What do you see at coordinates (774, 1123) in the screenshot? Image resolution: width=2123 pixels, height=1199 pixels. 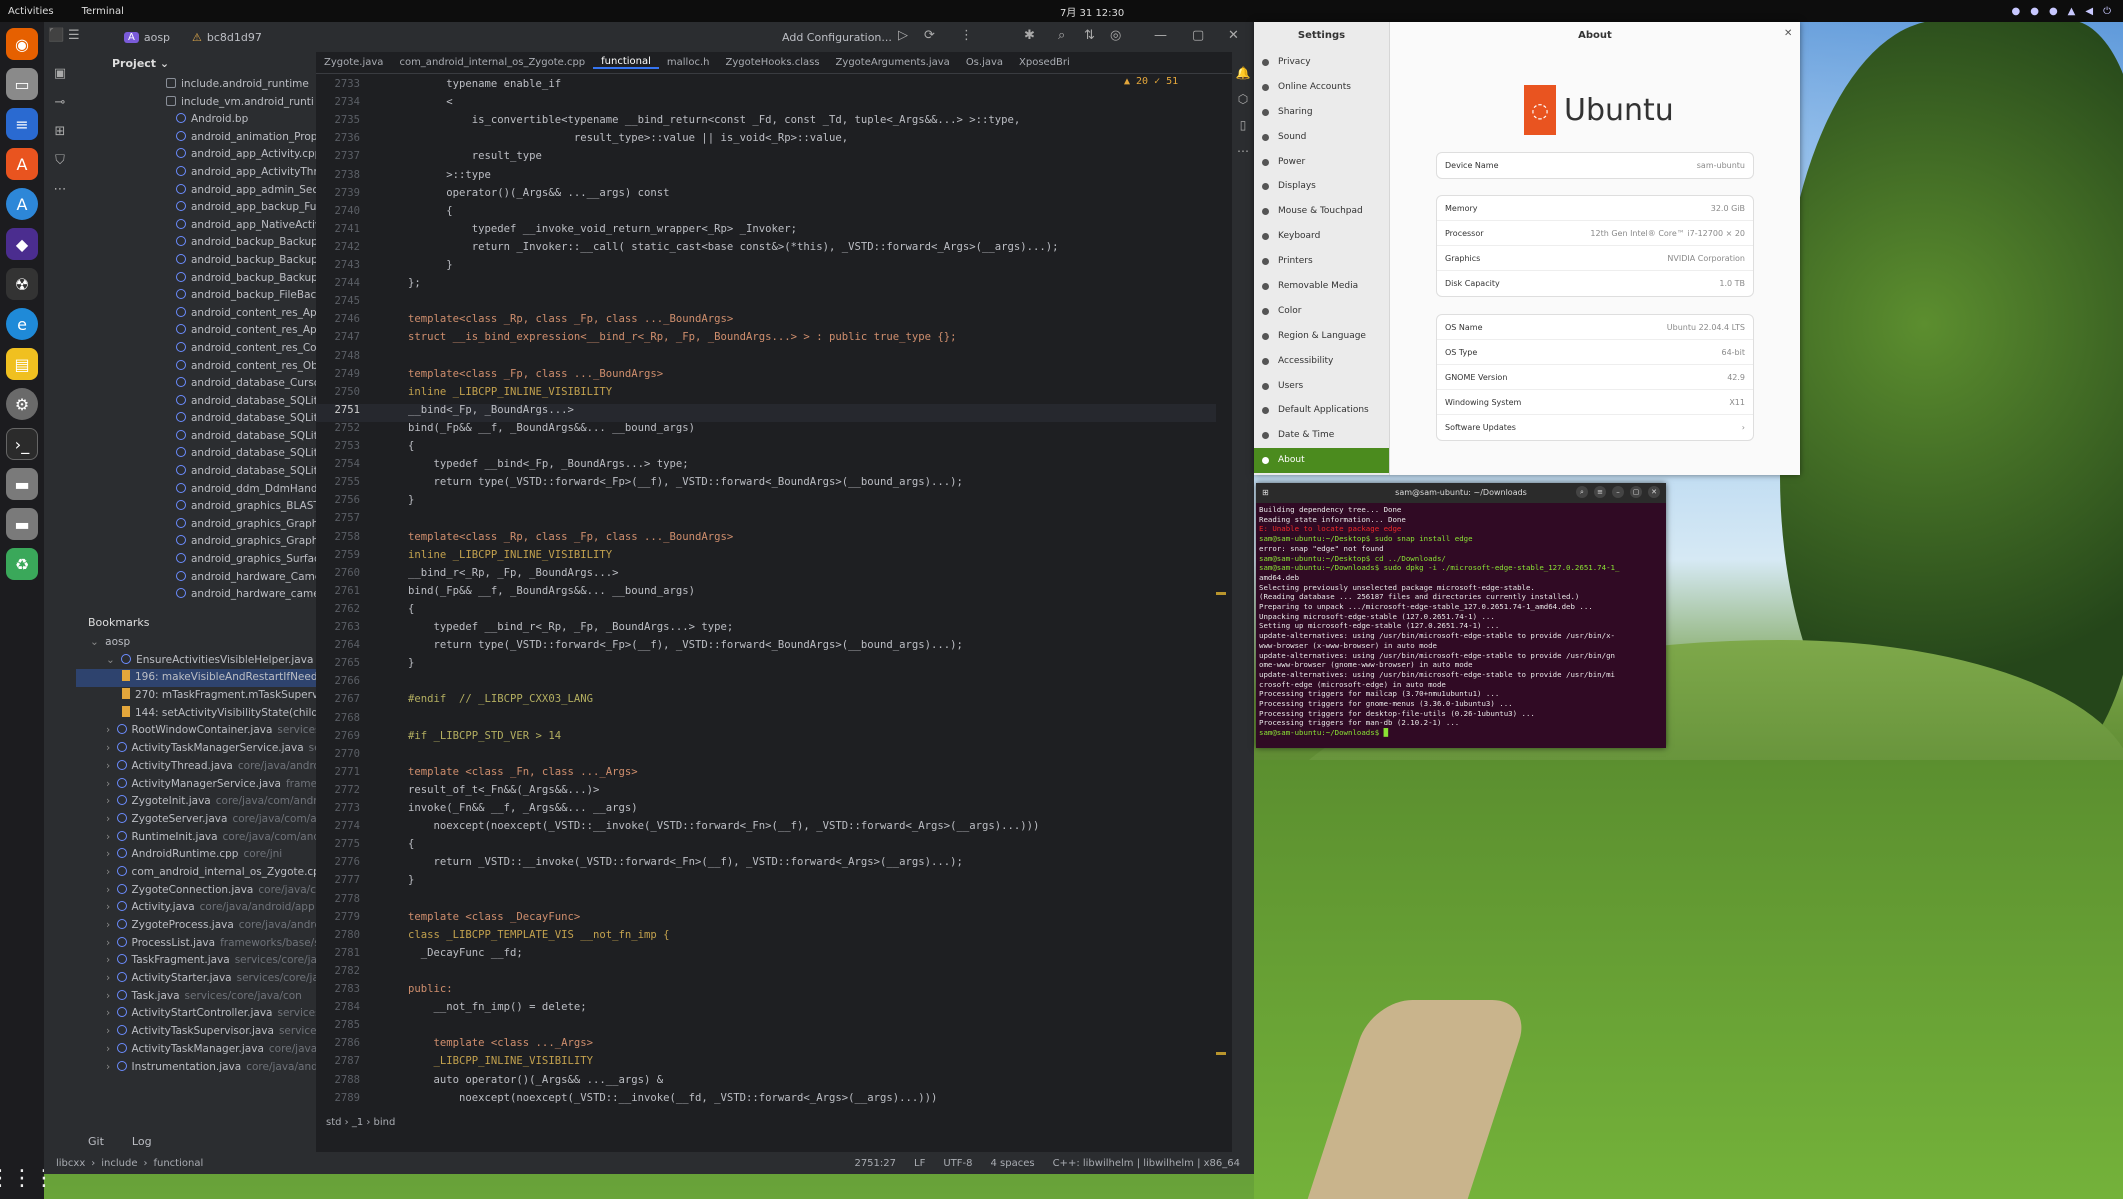 I see `code-breadcrumb: std › _1 › bind` at bounding box center [774, 1123].